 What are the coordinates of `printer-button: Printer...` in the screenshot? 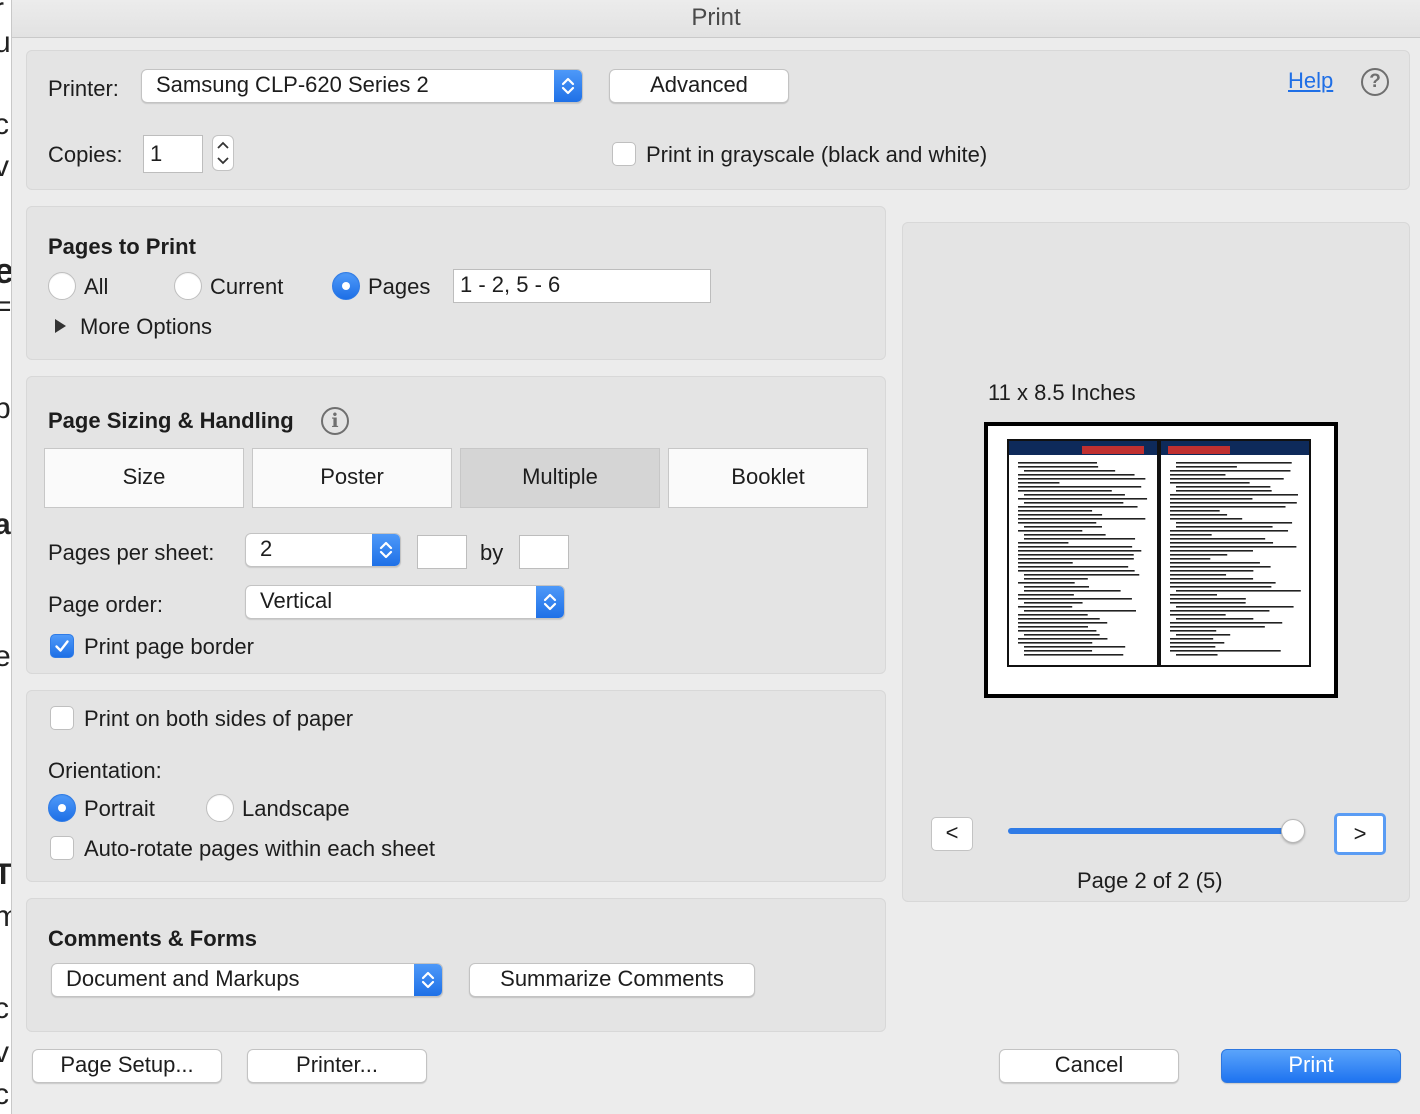 It's located at (337, 1066).